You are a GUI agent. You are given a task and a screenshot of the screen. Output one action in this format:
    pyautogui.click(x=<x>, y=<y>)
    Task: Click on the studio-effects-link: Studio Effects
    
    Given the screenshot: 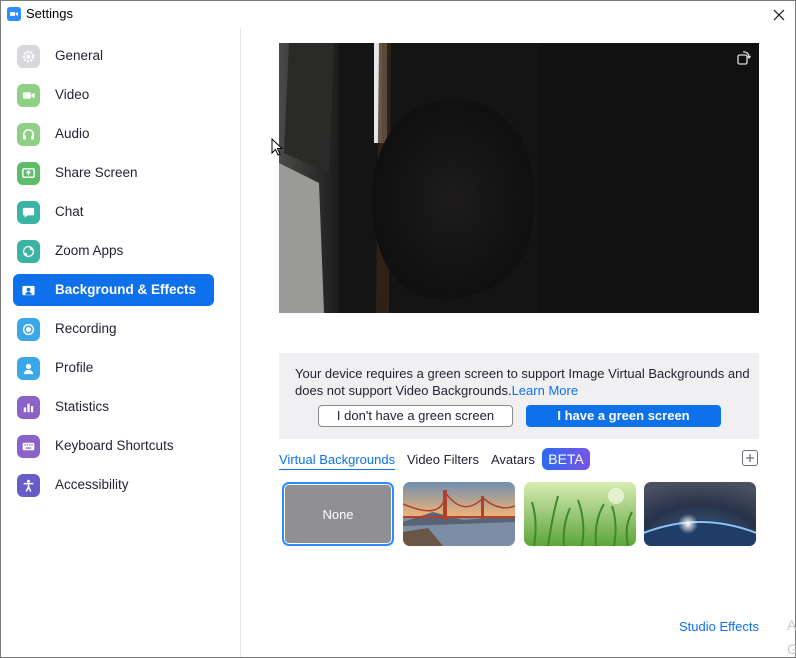 What is the action you would take?
    pyautogui.click(x=719, y=626)
    